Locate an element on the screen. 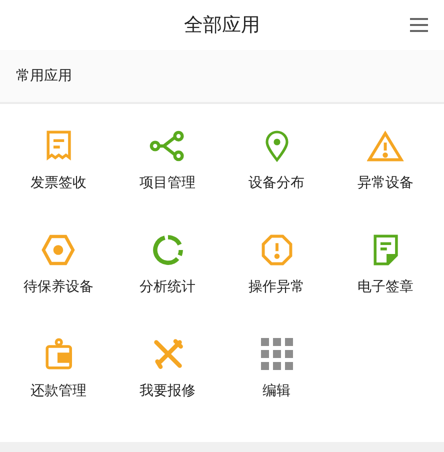 The height and width of the screenshot is (452, 444). section-title: 常用应用 is located at coordinates (44, 76).